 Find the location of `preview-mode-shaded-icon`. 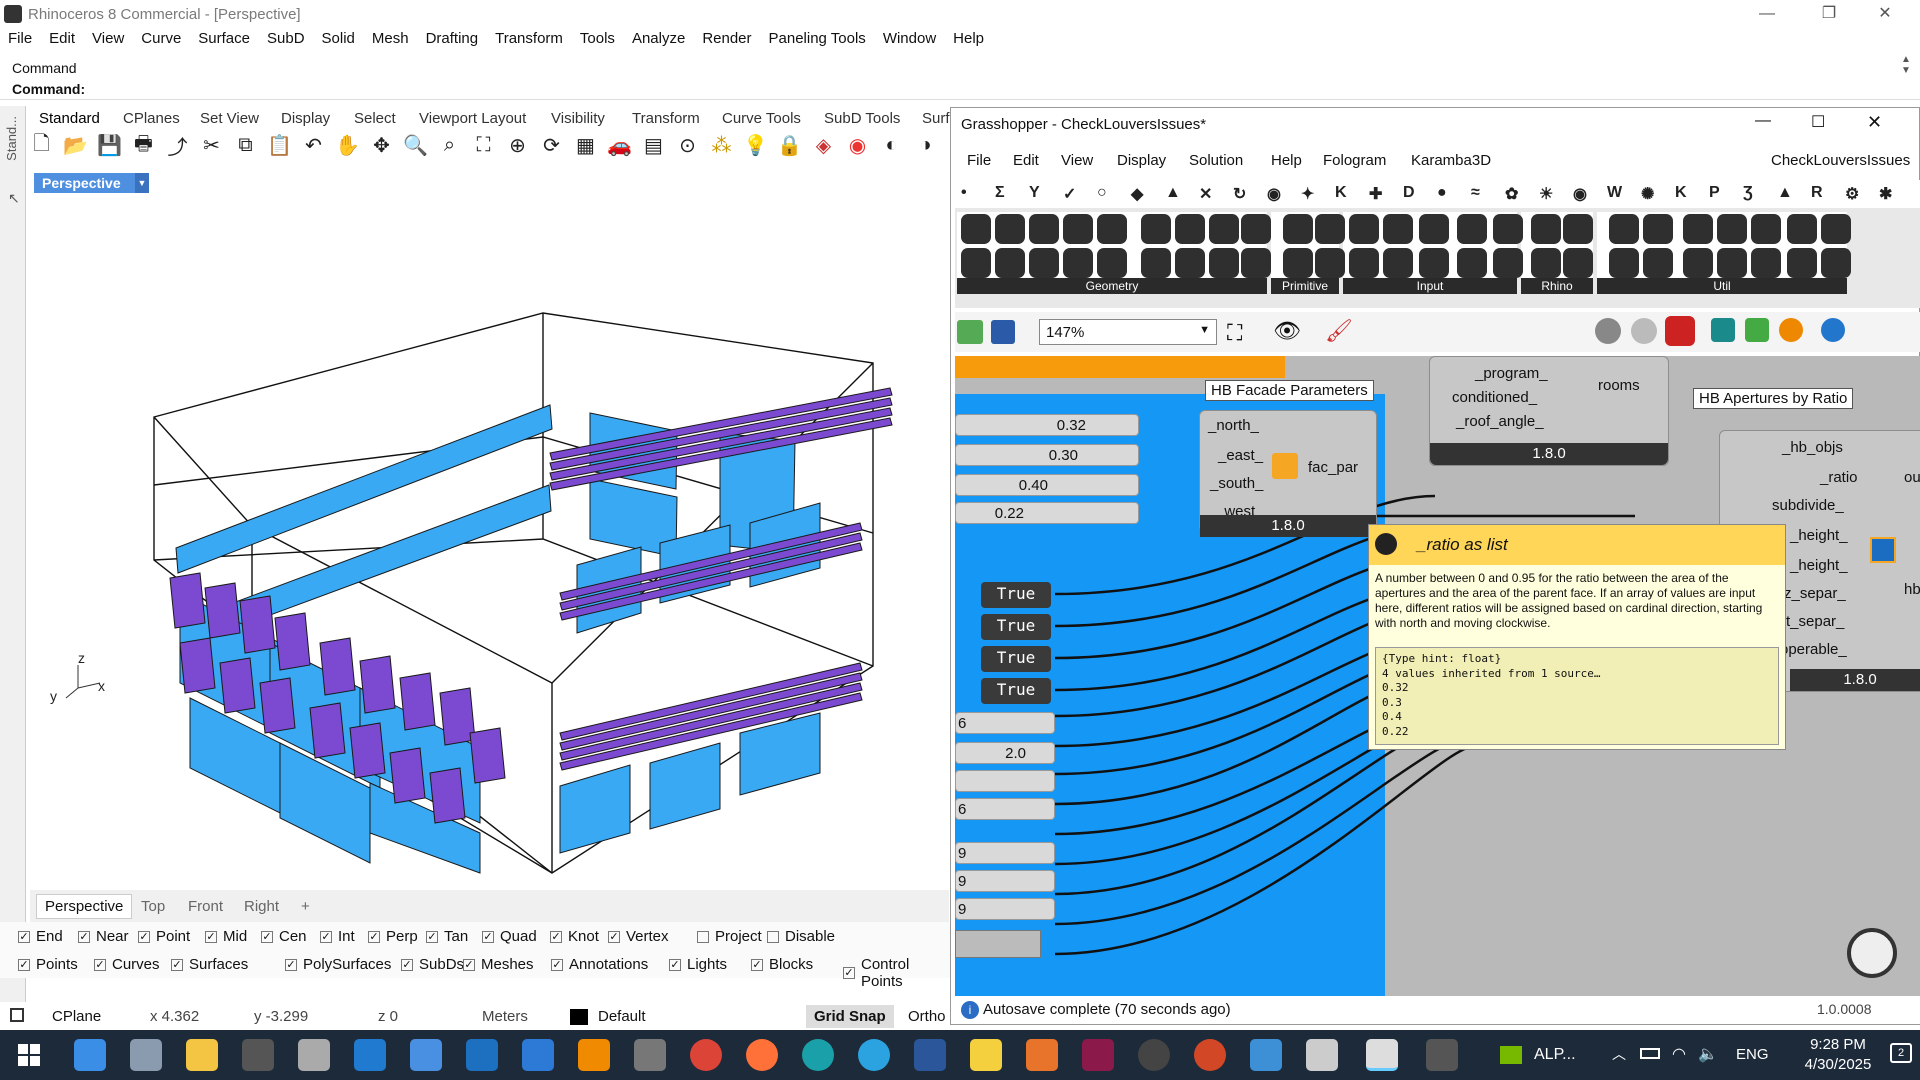

preview-mode-shaded-icon is located at coordinates (1644, 331).